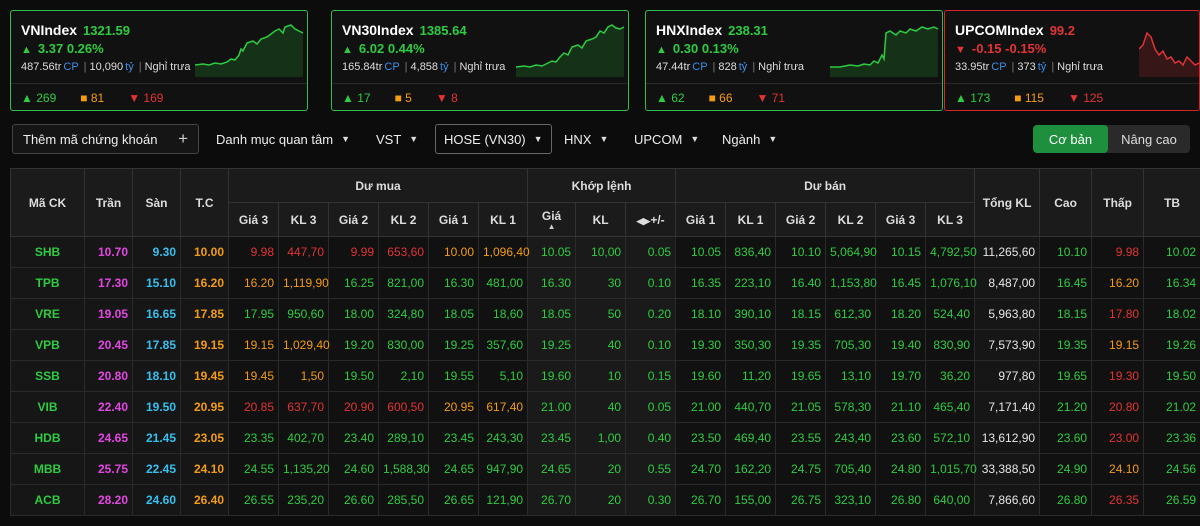 This screenshot has width=1200, height=526. What do you see at coordinates (1171, 438) in the screenshot?
I see `average-cell: 23.36` at bounding box center [1171, 438].